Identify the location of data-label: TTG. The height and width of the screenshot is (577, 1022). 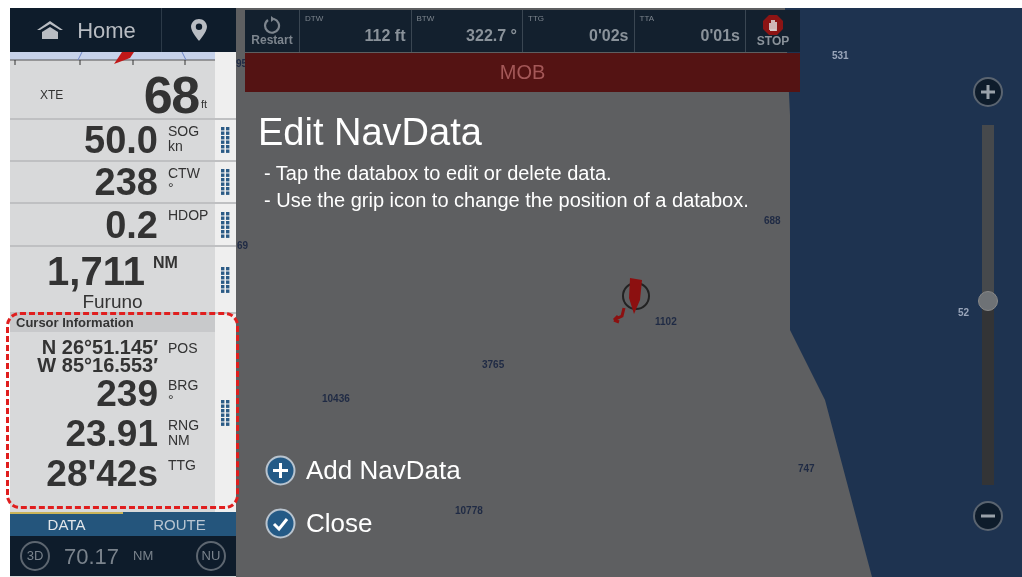
(182, 465).